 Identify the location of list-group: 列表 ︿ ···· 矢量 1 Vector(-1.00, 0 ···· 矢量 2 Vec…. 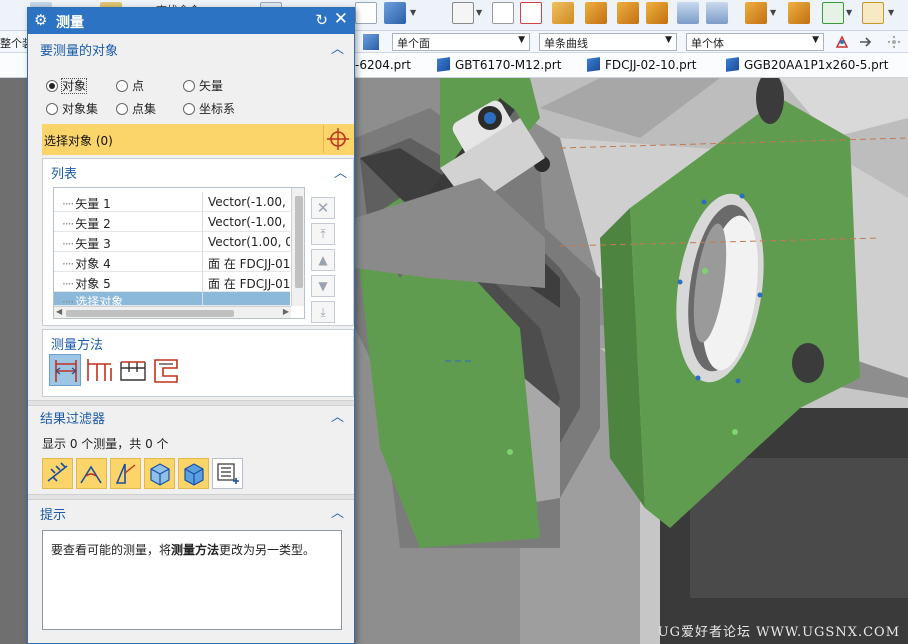
(198, 242).